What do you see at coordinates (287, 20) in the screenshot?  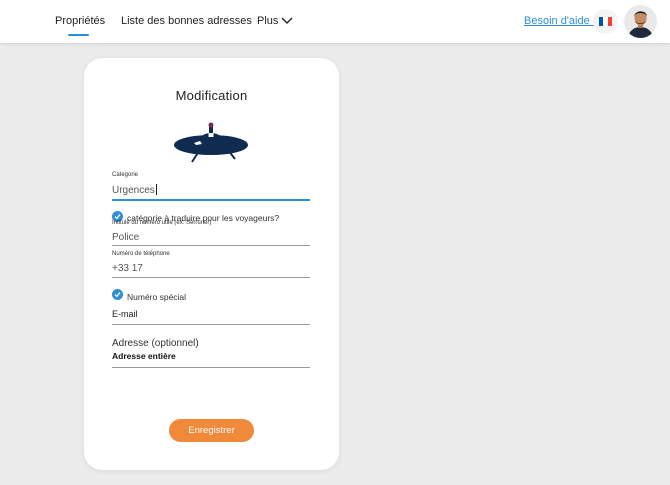 I see `chevron-down-icon` at bounding box center [287, 20].